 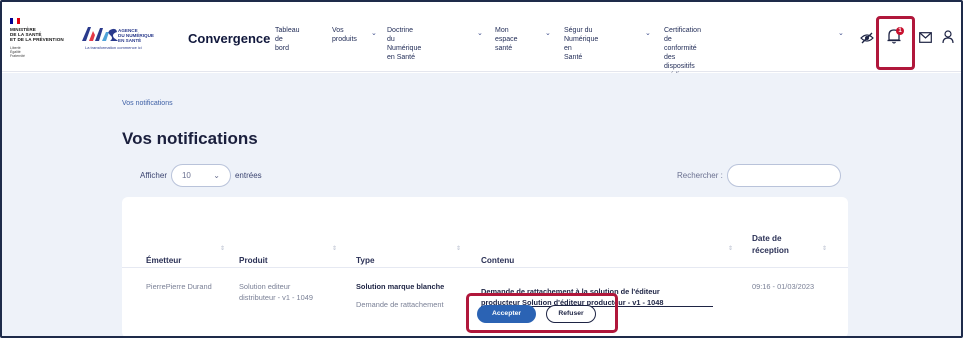 I want to click on page-size-select: 10 ⌄, so click(x=200, y=175).